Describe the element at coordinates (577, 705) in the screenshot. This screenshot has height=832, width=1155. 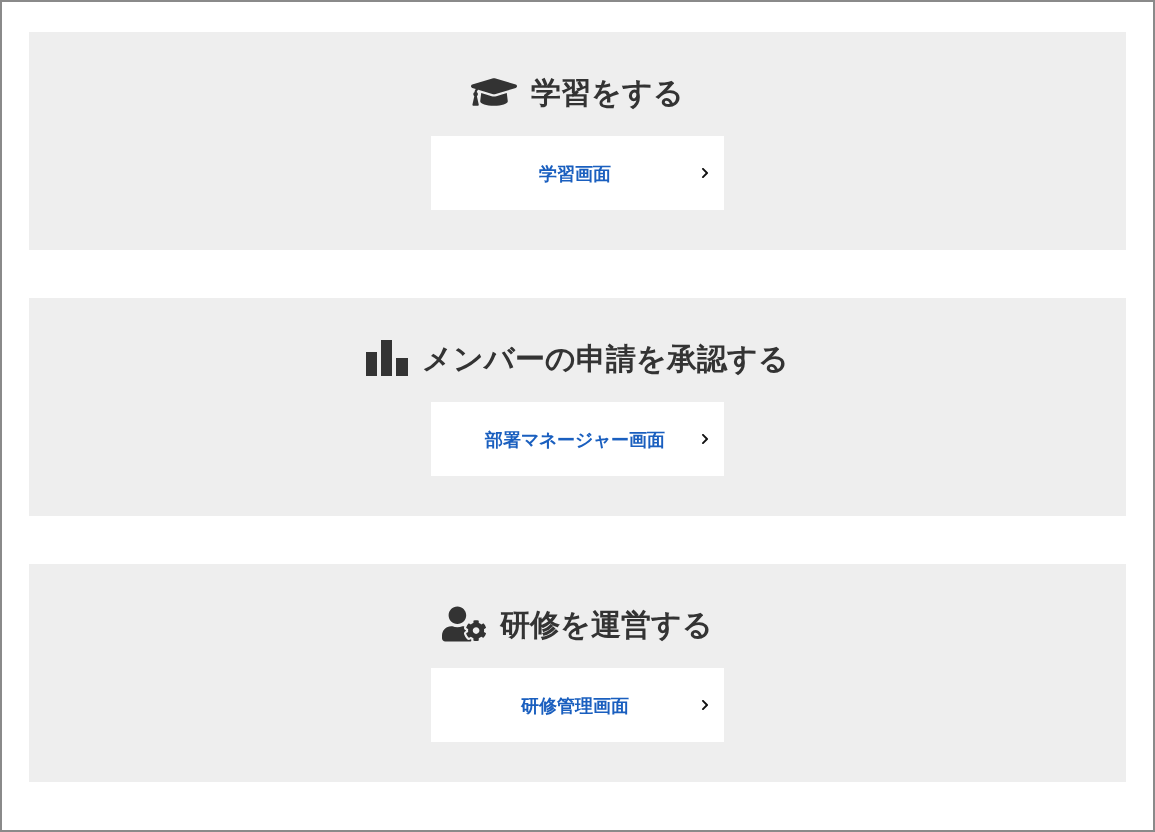
I see `screen-link-button: 研修管理画面` at that location.